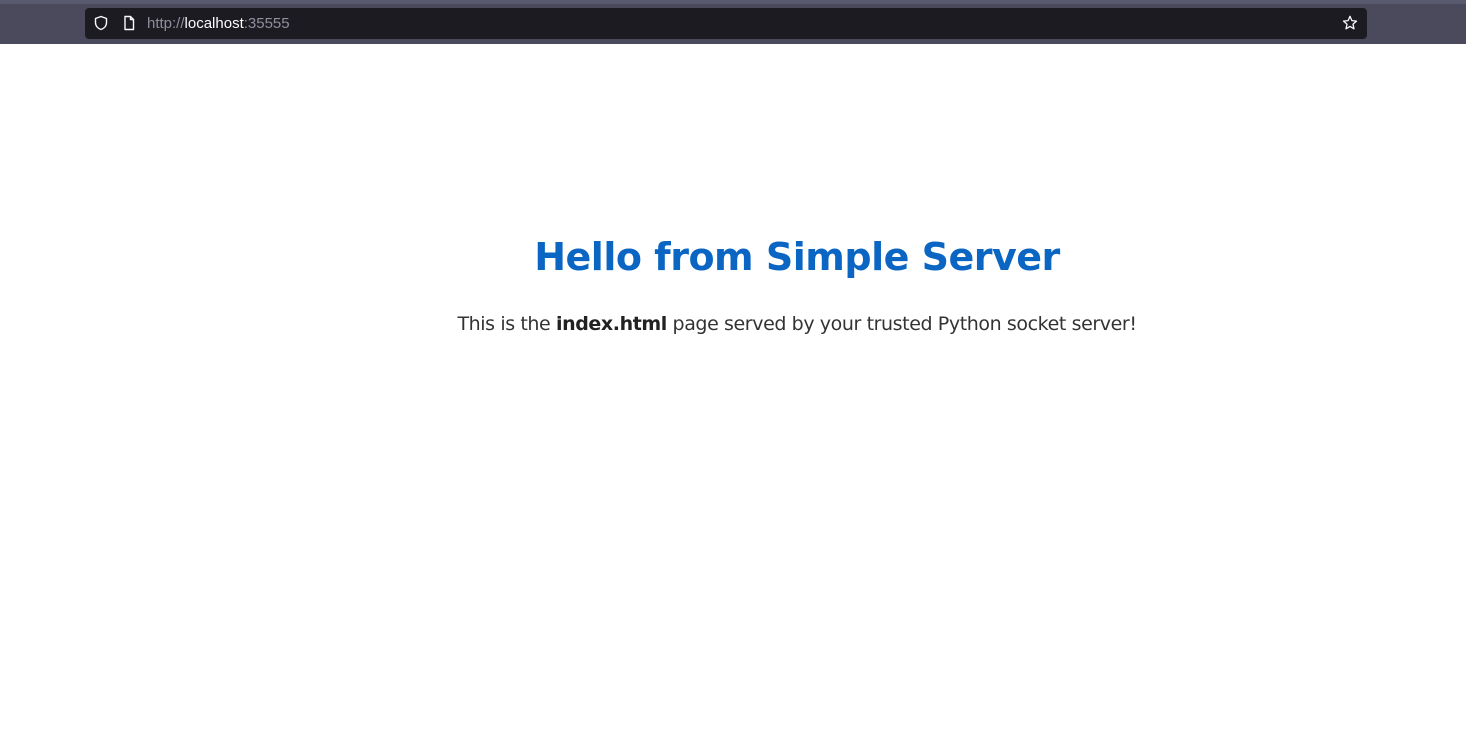  Describe the element at coordinates (266, 23) in the screenshot. I see `url-port: :35555` at that location.